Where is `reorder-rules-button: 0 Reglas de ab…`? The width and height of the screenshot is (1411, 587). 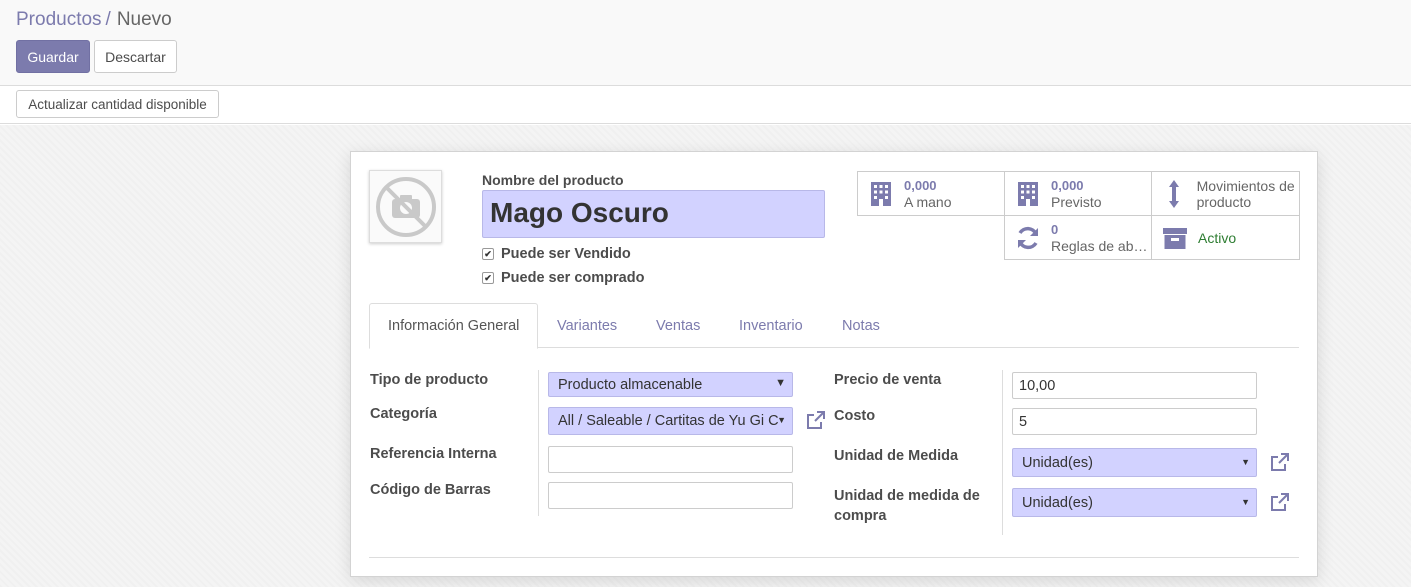
reorder-rules-button: 0 Reglas de ab… is located at coordinates (1078, 237).